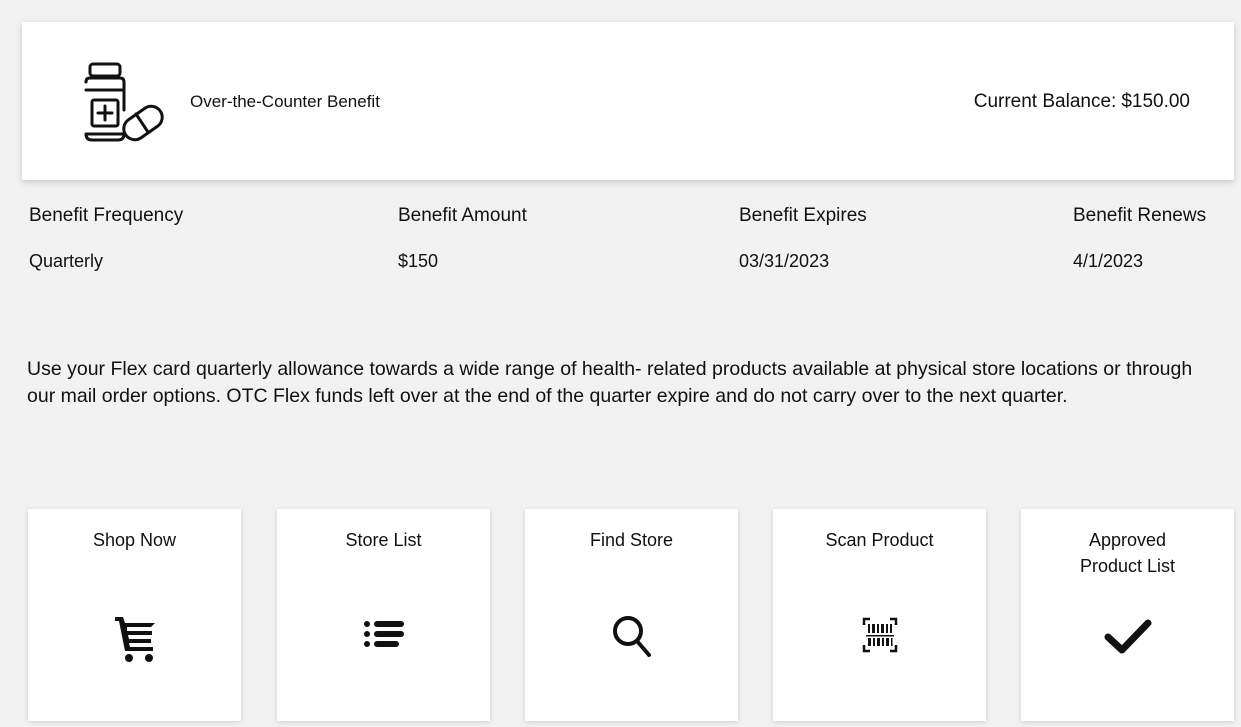  Describe the element at coordinates (879, 540) in the screenshot. I see `tile-label: Scan Product` at that location.